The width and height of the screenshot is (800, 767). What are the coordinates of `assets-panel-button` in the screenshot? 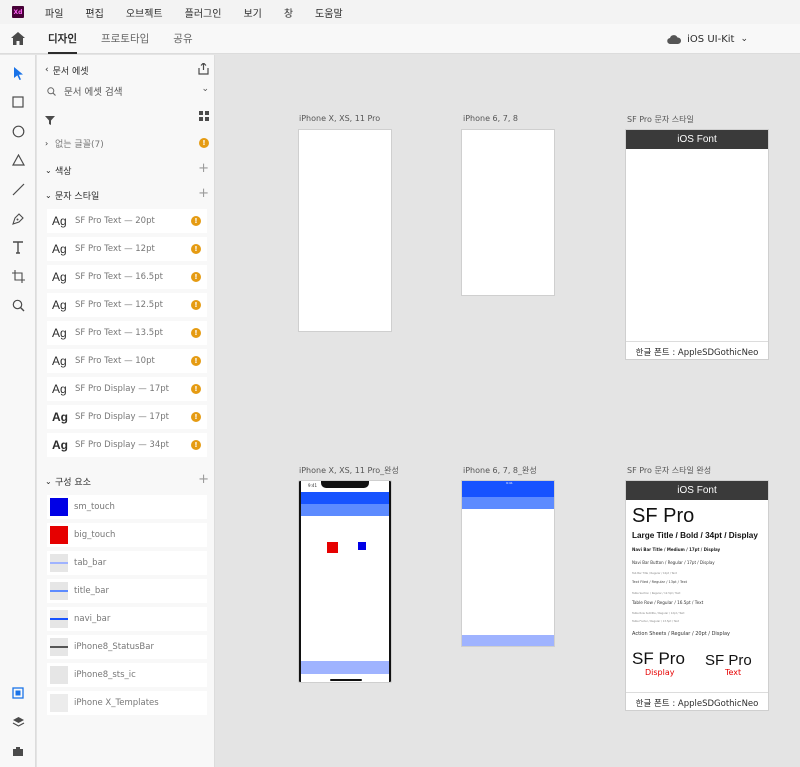 It's located at (18, 693).